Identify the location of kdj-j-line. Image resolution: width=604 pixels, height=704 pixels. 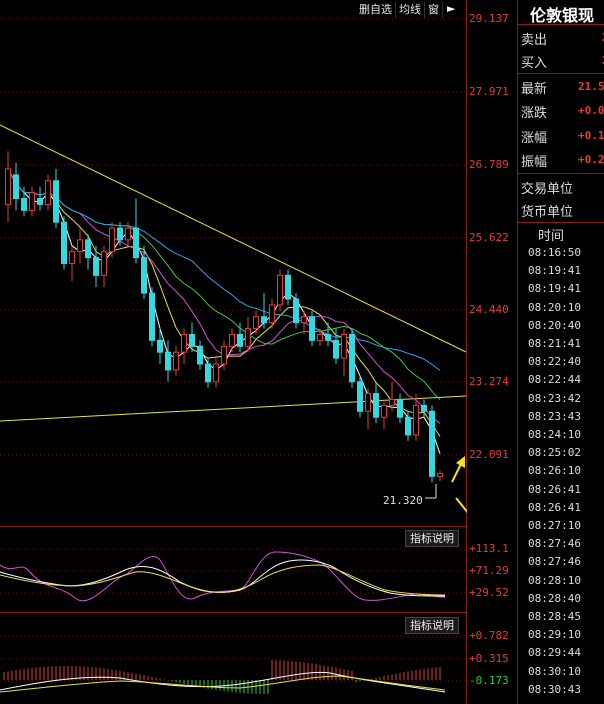
(223, 576).